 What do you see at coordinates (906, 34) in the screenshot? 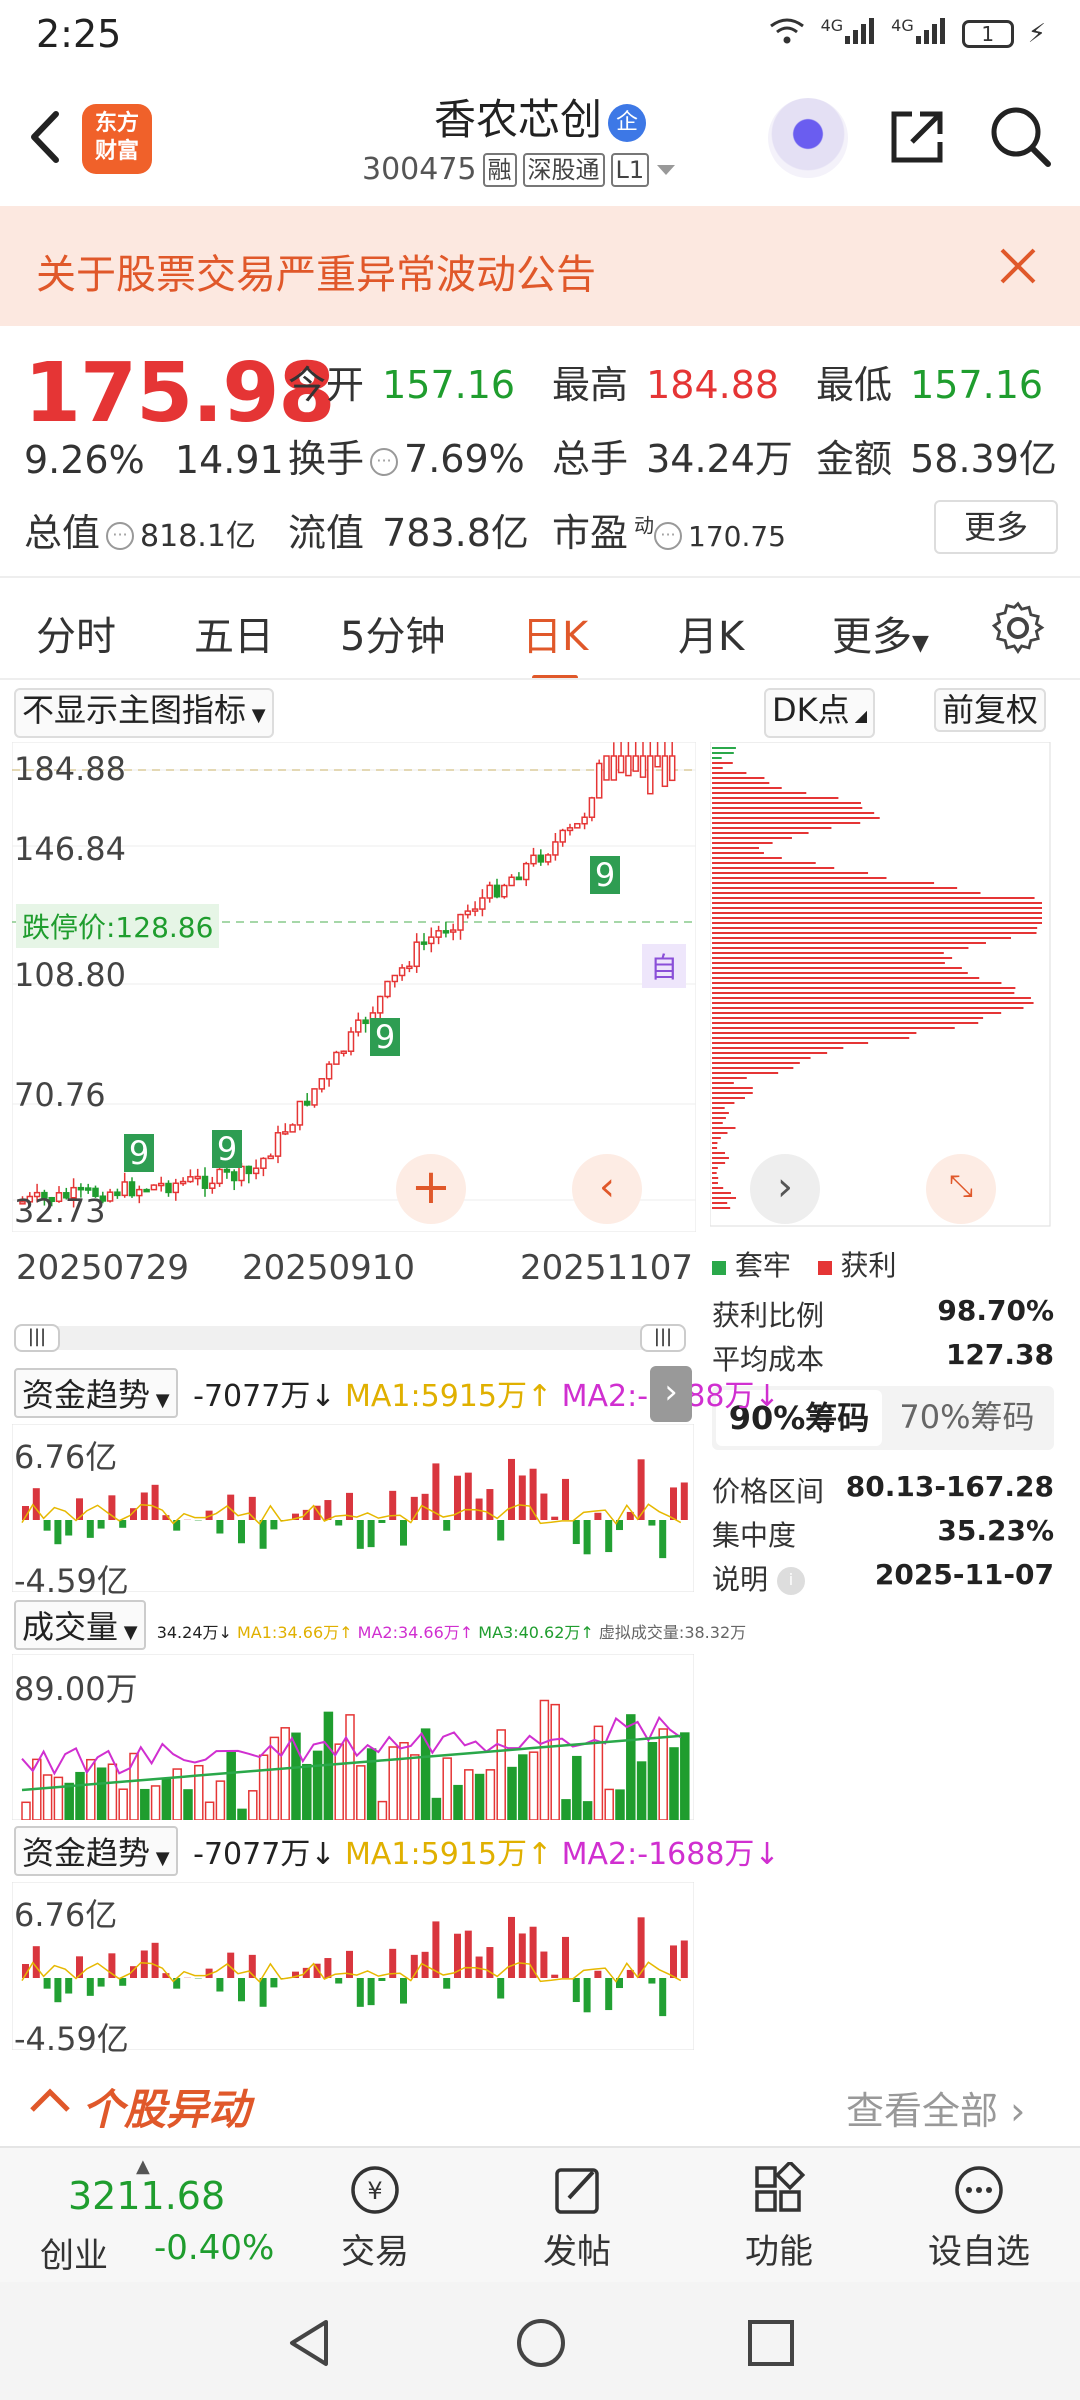
I see `status-icons: 4G 4G 1 ⚡` at bounding box center [906, 34].